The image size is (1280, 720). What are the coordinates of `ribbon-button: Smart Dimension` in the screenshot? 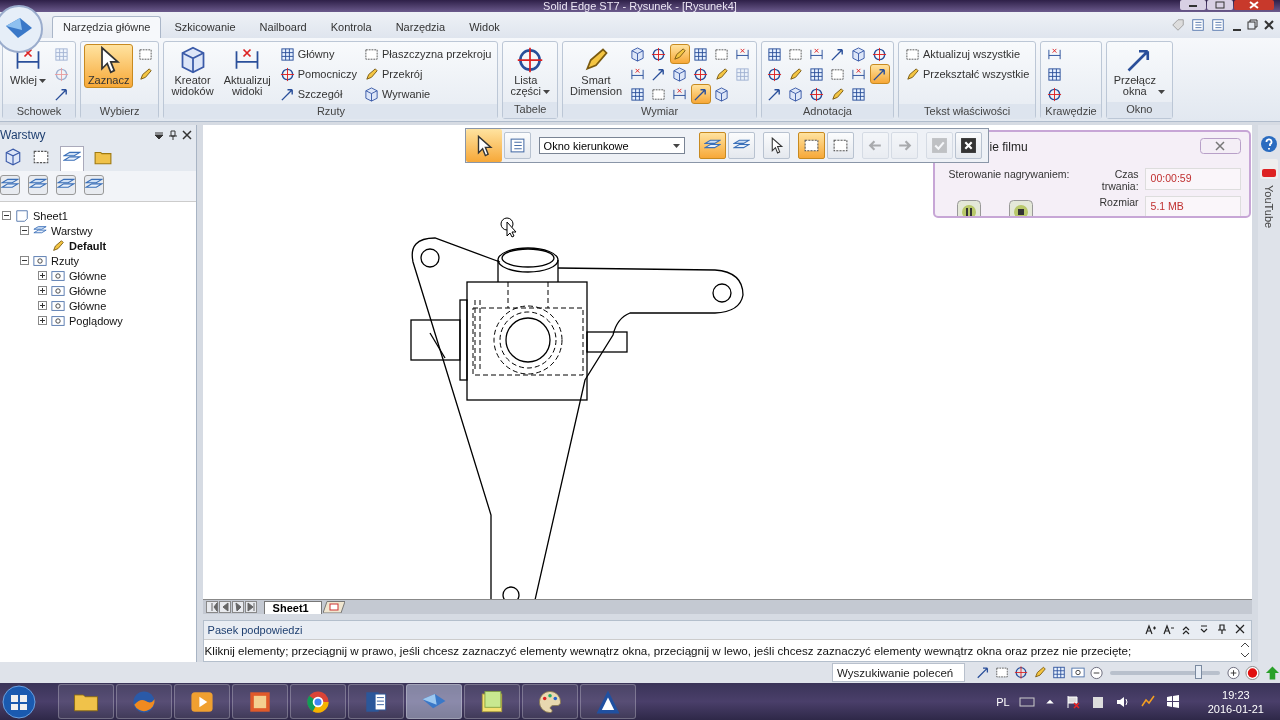 It's located at (596, 71).